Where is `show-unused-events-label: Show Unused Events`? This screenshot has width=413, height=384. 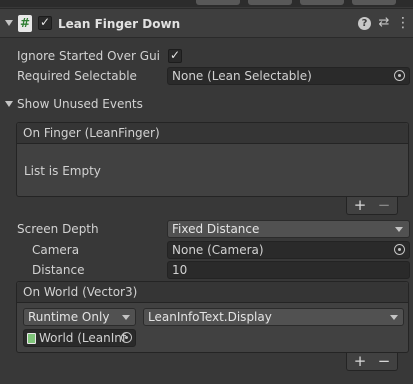 show-unused-events-label: Show Unused Events is located at coordinates (80, 104).